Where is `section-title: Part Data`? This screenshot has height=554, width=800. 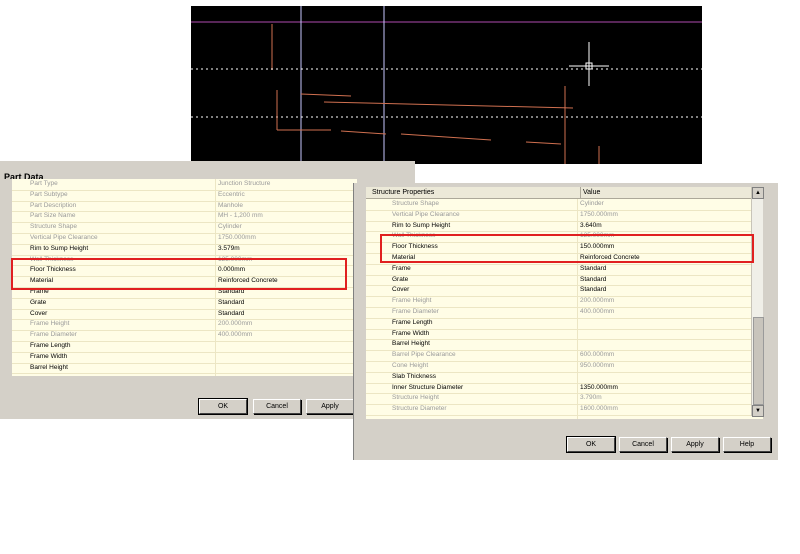
section-title: Part Data is located at coordinates (24, 175).